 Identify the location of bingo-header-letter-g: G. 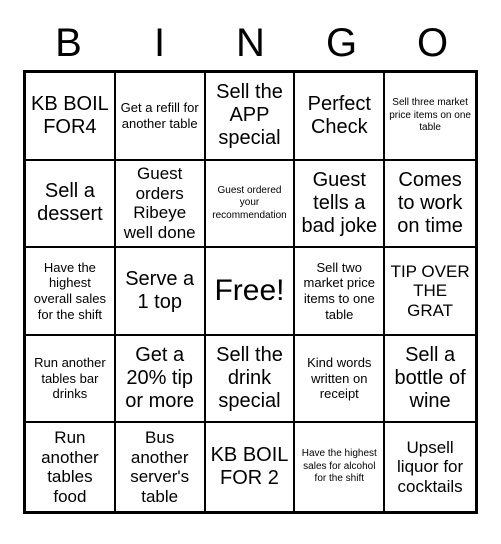
(341, 43).